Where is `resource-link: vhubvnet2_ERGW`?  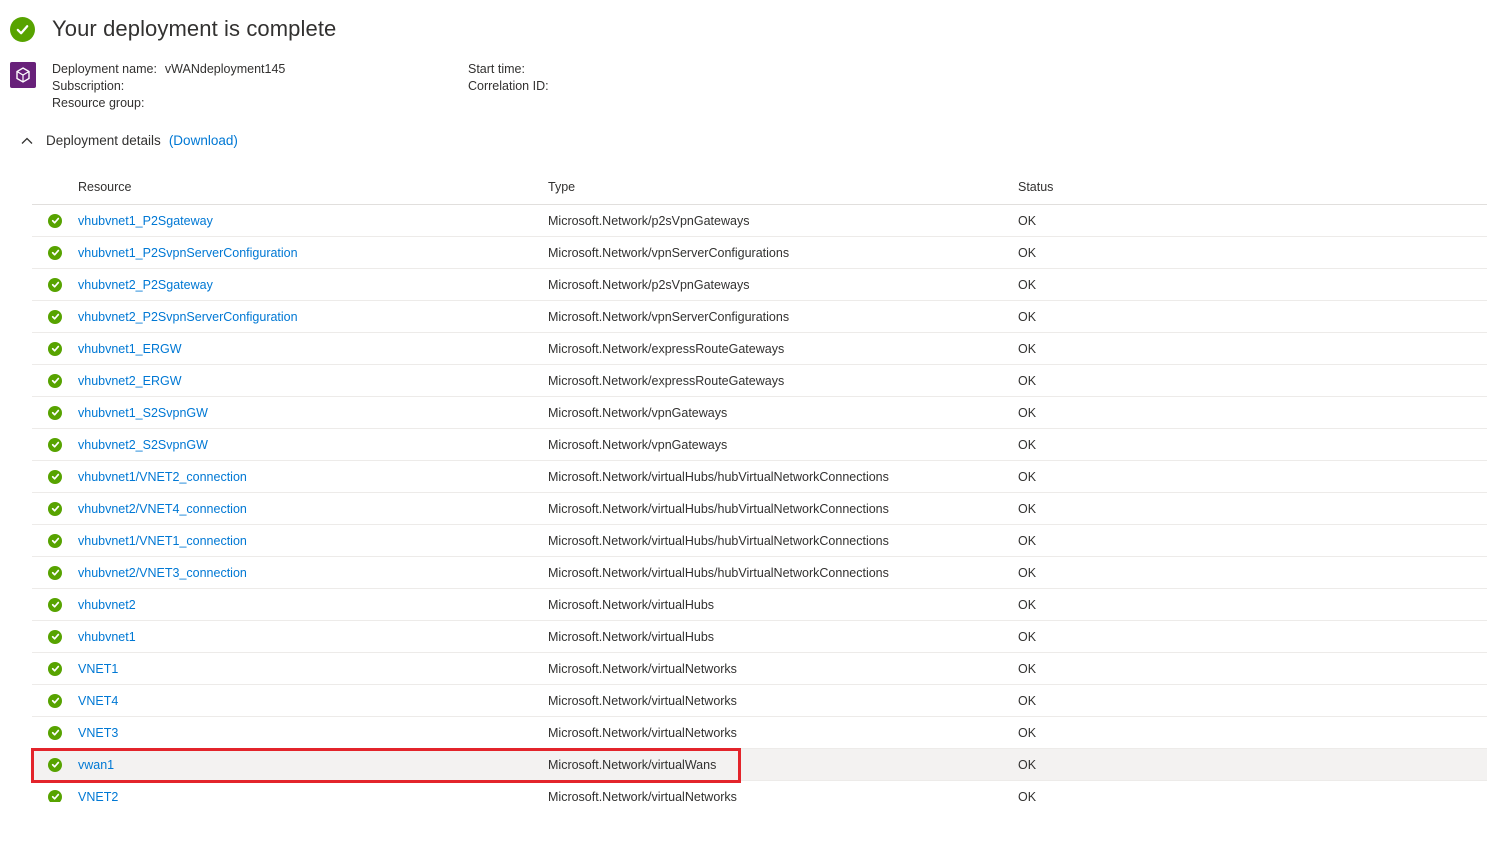 resource-link: vhubvnet2_ERGW is located at coordinates (130, 381).